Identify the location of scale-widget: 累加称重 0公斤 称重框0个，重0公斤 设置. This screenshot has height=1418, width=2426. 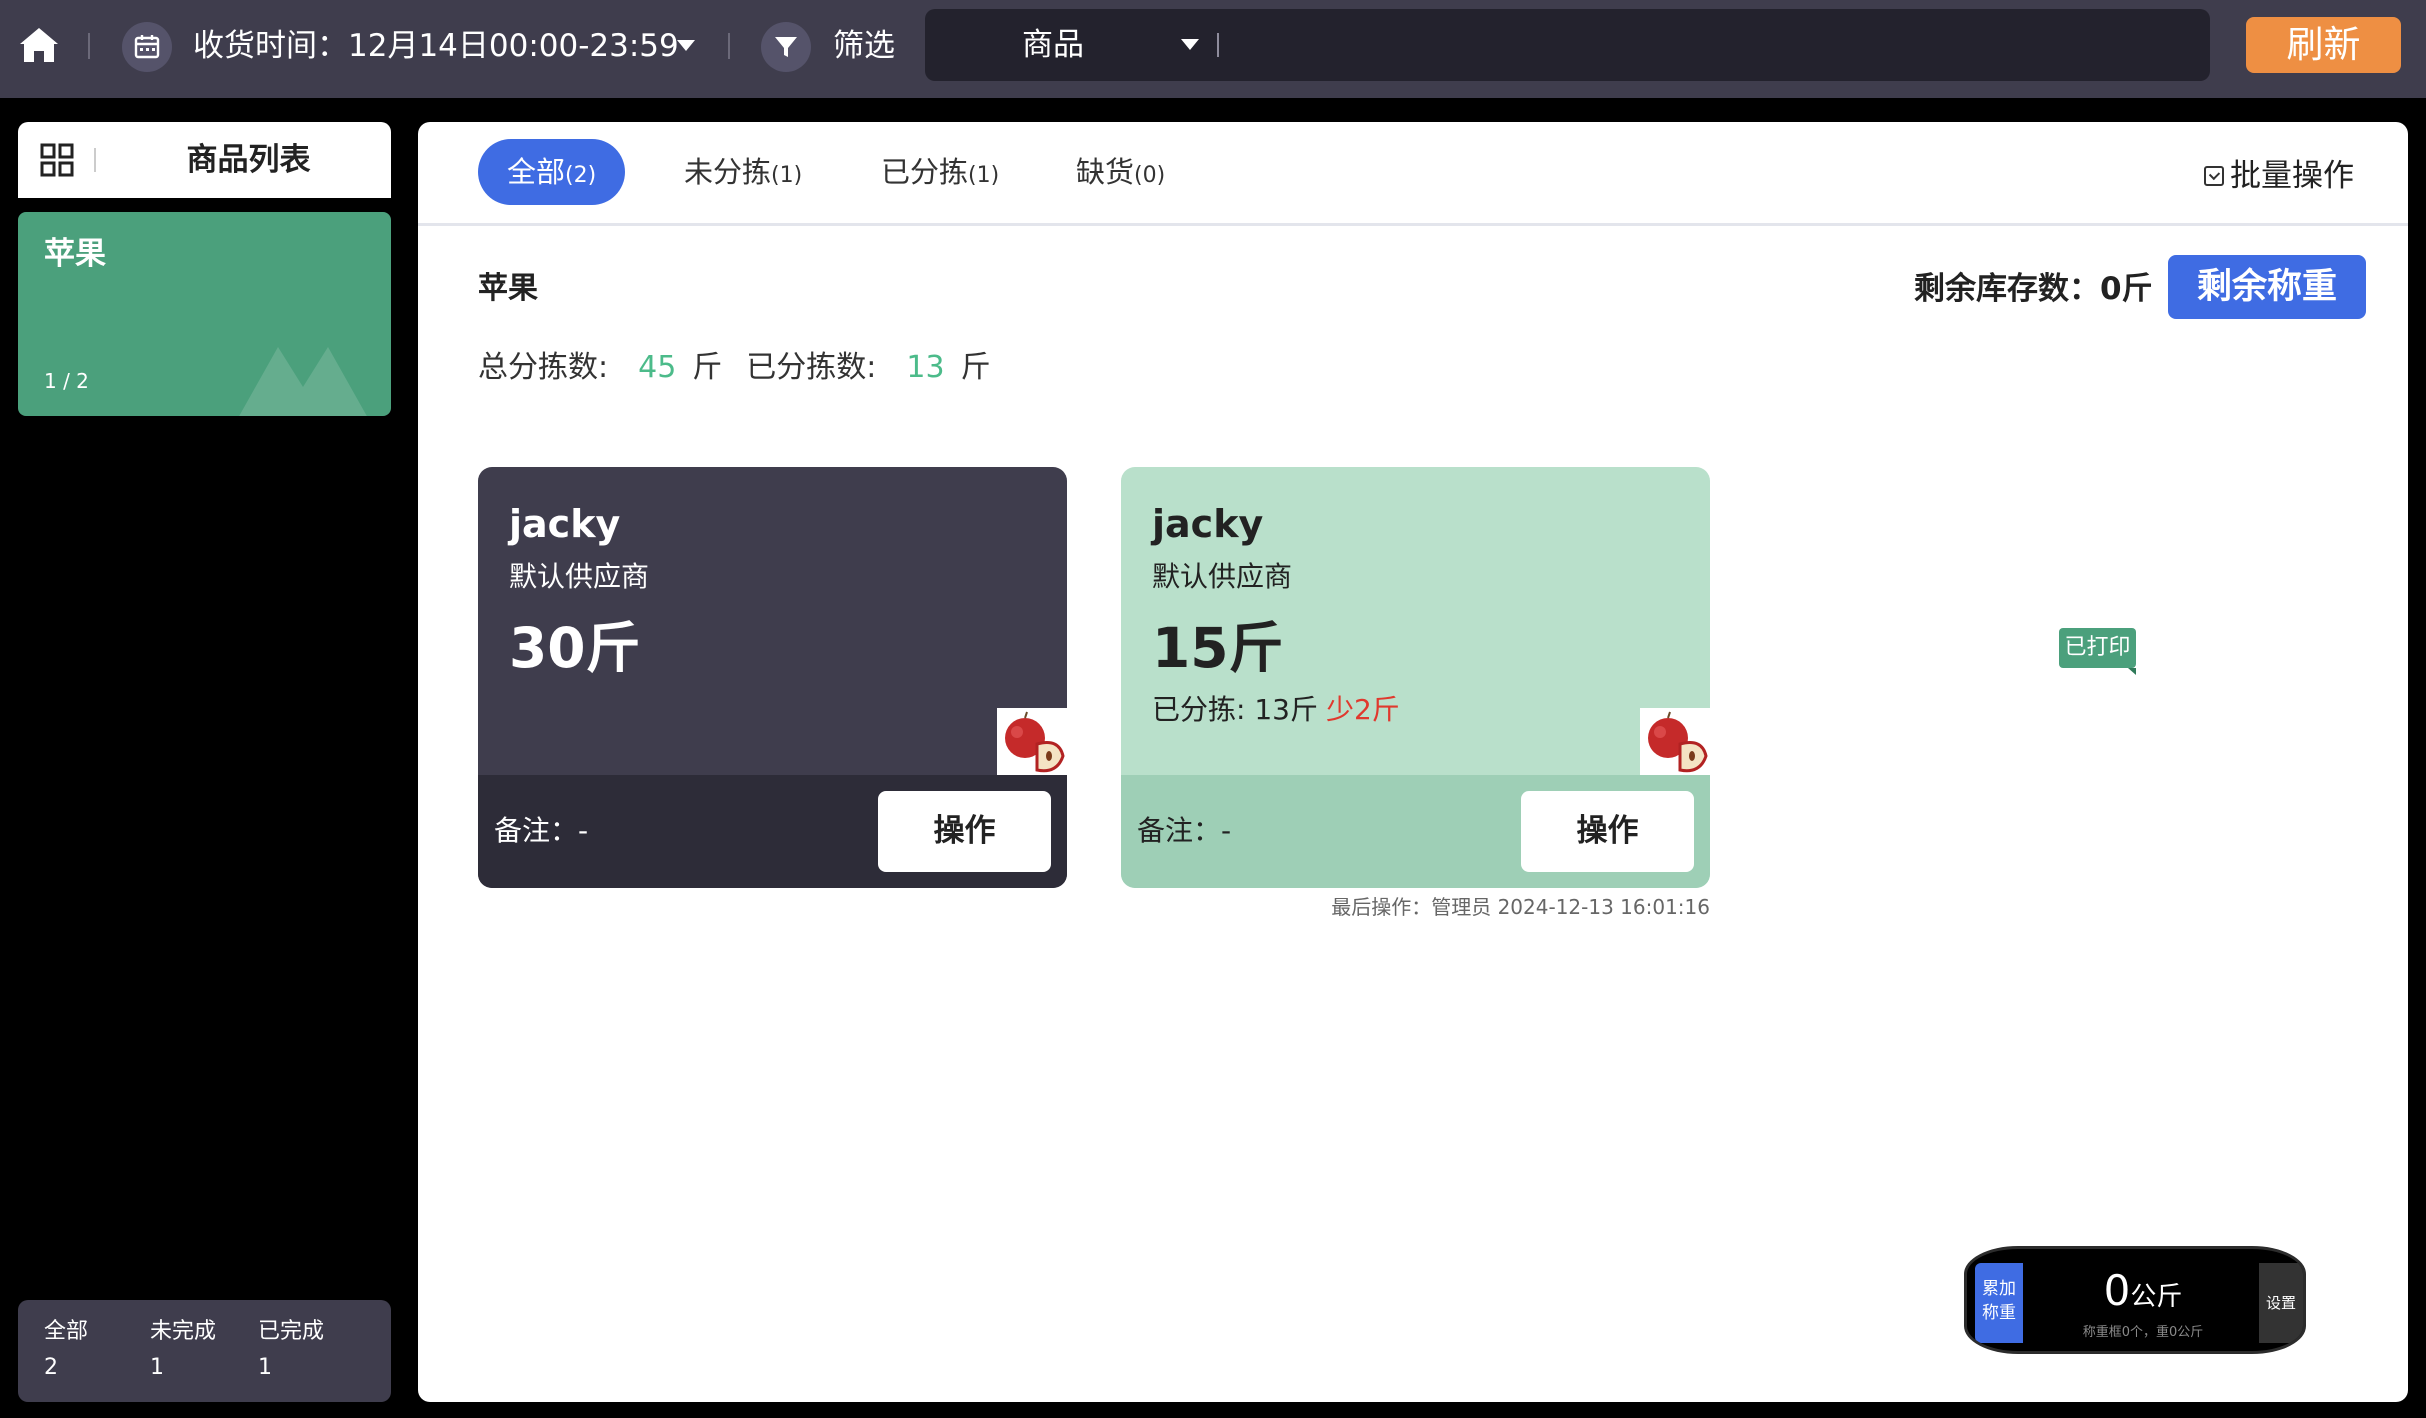
(2135, 1300).